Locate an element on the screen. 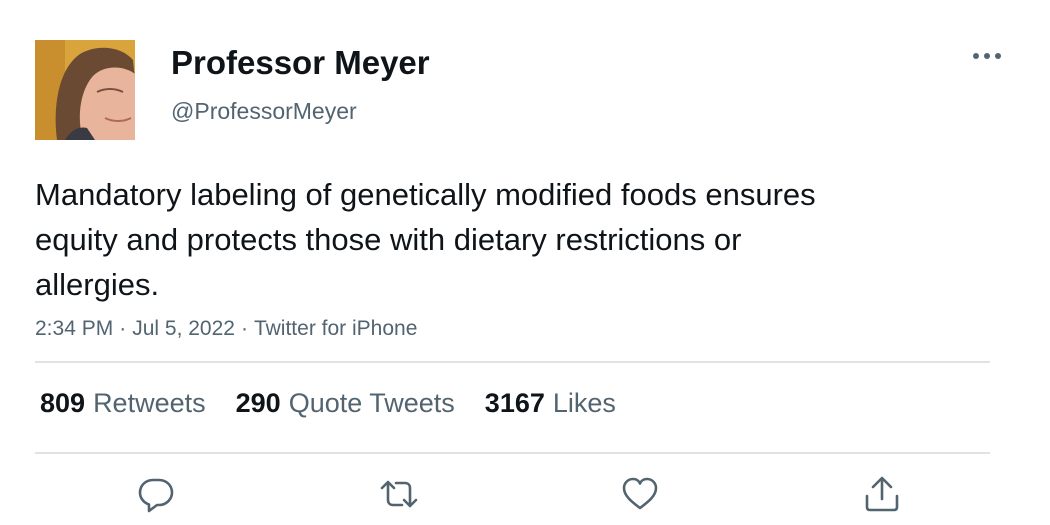 This screenshot has height=525, width=1050. more-options-button is located at coordinates (987, 56).